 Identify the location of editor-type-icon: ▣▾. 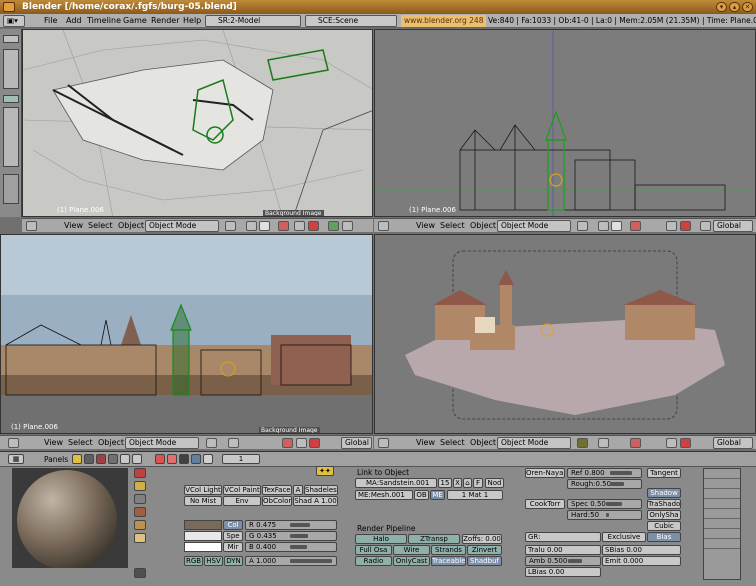
(14, 21).